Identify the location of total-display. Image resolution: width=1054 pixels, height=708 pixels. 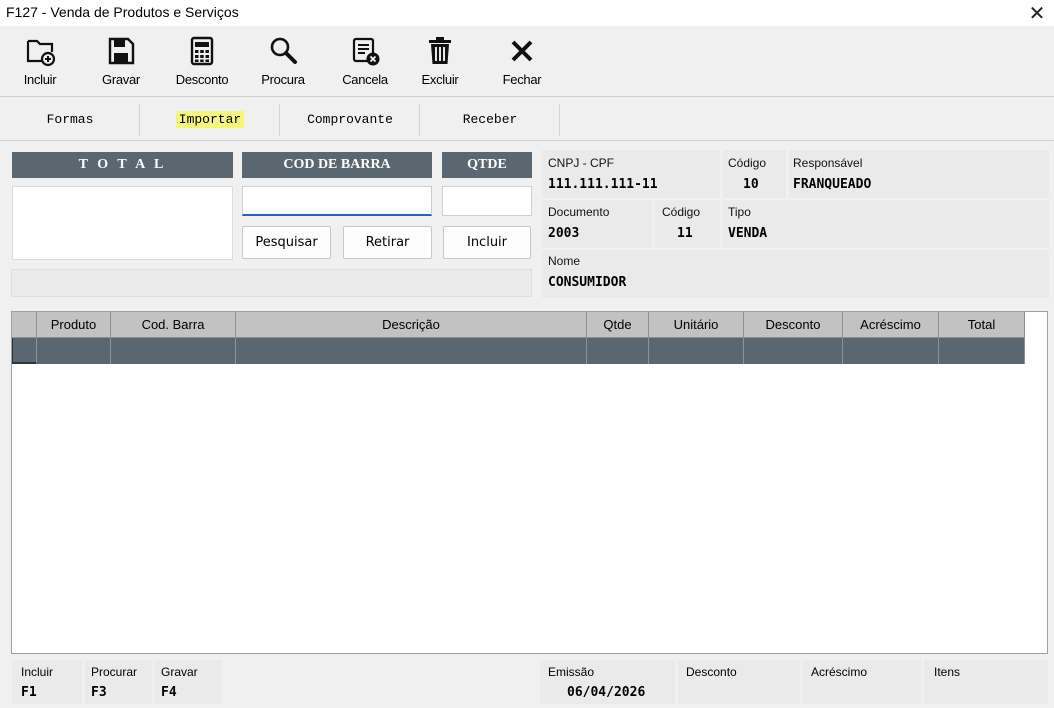
(122, 223).